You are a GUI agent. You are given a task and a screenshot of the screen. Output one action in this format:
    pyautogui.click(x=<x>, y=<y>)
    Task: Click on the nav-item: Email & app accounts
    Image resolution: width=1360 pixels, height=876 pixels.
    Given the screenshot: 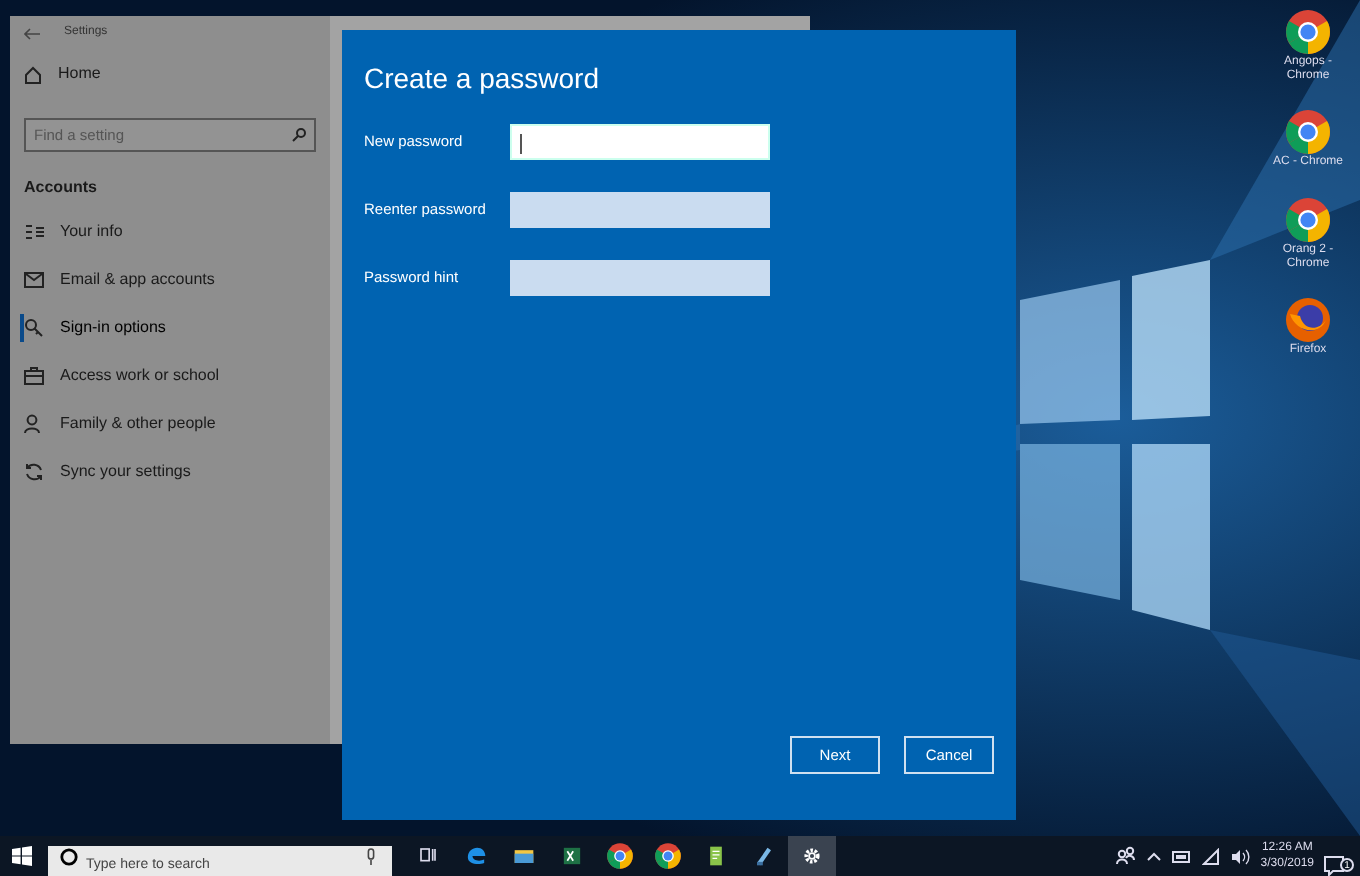 What is the action you would take?
    pyautogui.click(x=137, y=280)
    